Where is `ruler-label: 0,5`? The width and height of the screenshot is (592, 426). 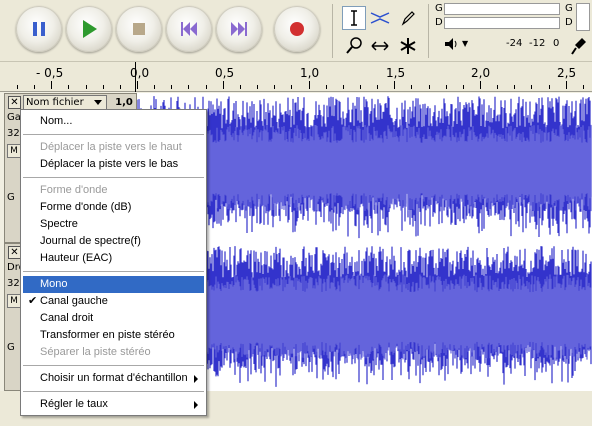 ruler-label: 0,5 is located at coordinates (225, 73).